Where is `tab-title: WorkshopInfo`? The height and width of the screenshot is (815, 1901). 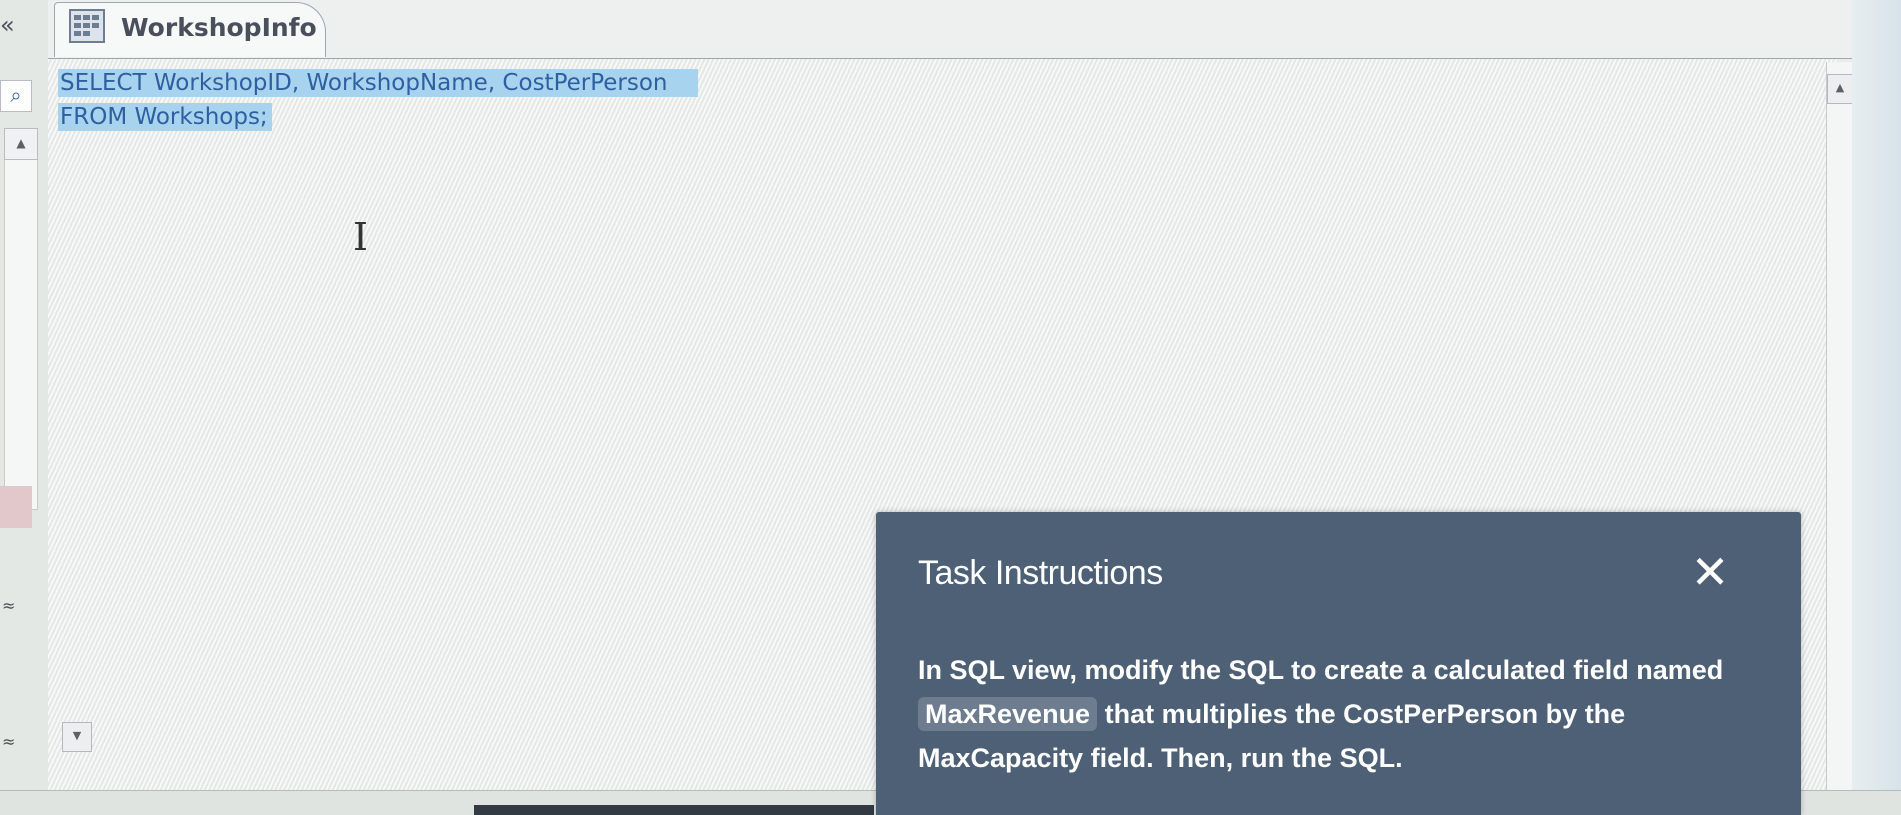 tab-title: WorkshopInfo is located at coordinates (219, 27).